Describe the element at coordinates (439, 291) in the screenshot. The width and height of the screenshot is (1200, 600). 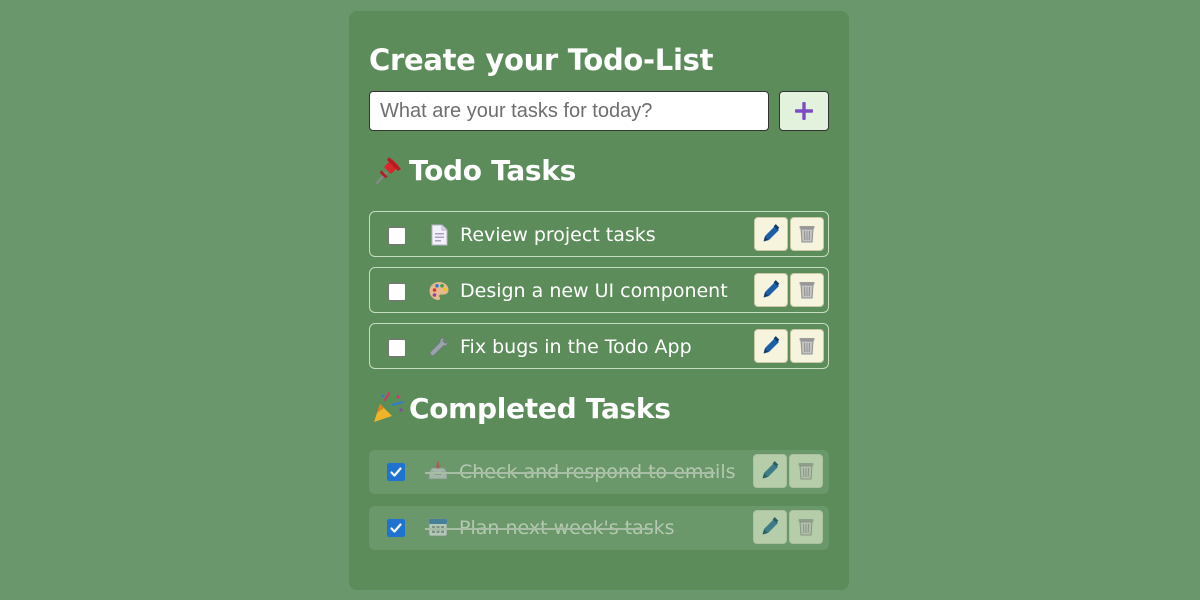
I see `artist-palette-icon` at that location.